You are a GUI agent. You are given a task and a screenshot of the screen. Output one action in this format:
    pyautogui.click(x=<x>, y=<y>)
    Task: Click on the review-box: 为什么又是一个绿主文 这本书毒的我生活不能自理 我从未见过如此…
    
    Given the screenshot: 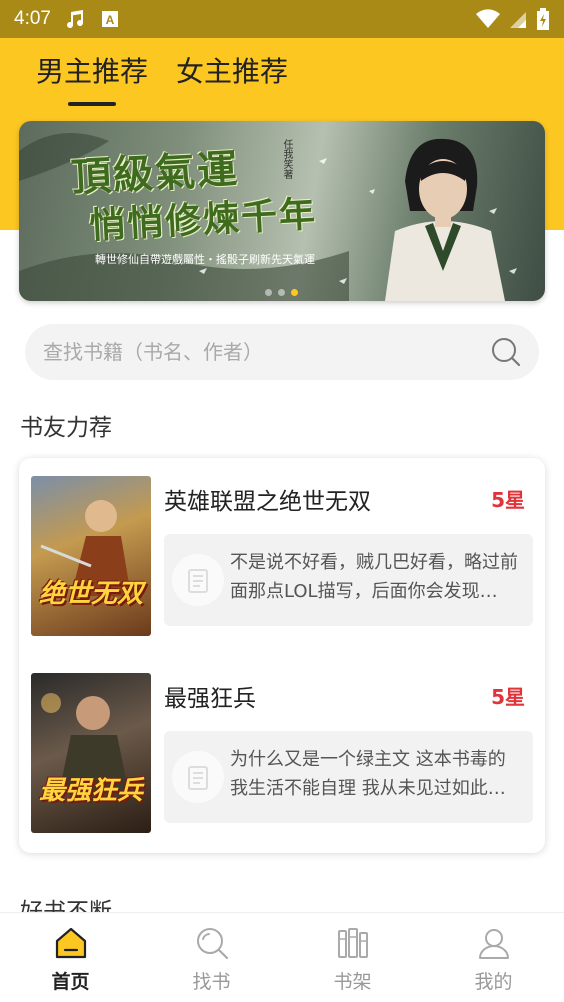 What is the action you would take?
    pyautogui.click(x=348, y=777)
    